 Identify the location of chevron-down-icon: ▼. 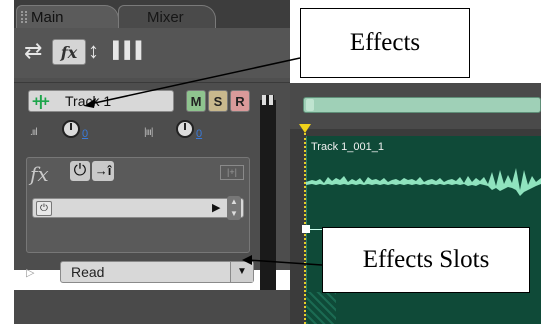
(241, 272).